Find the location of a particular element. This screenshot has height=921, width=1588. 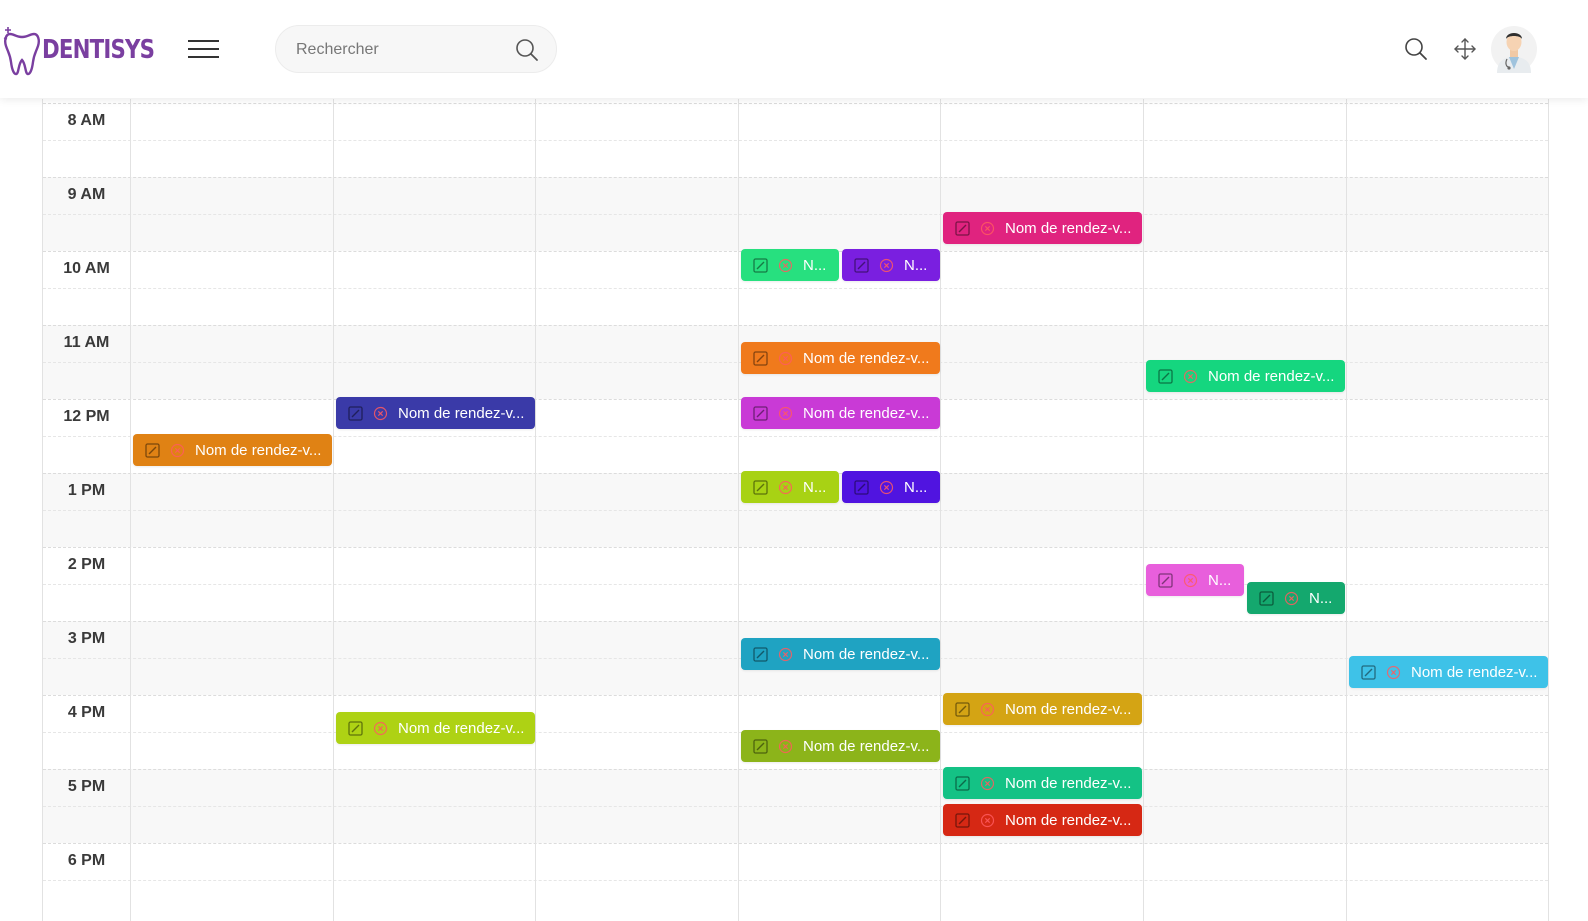

fullscreen-button is located at coordinates (1465, 49).